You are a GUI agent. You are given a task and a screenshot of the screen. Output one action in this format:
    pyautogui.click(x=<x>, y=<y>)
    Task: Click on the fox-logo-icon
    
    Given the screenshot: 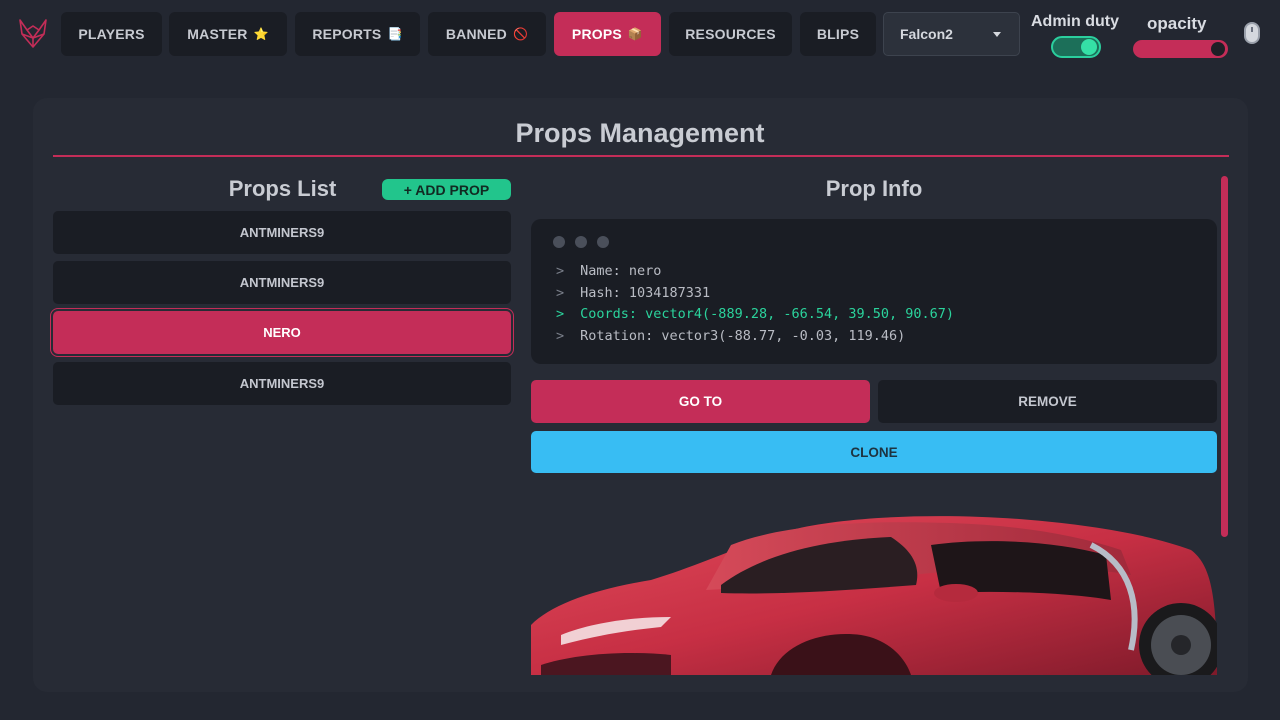 What is the action you would take?
    pyautogui.click(x=33, y=33)
    